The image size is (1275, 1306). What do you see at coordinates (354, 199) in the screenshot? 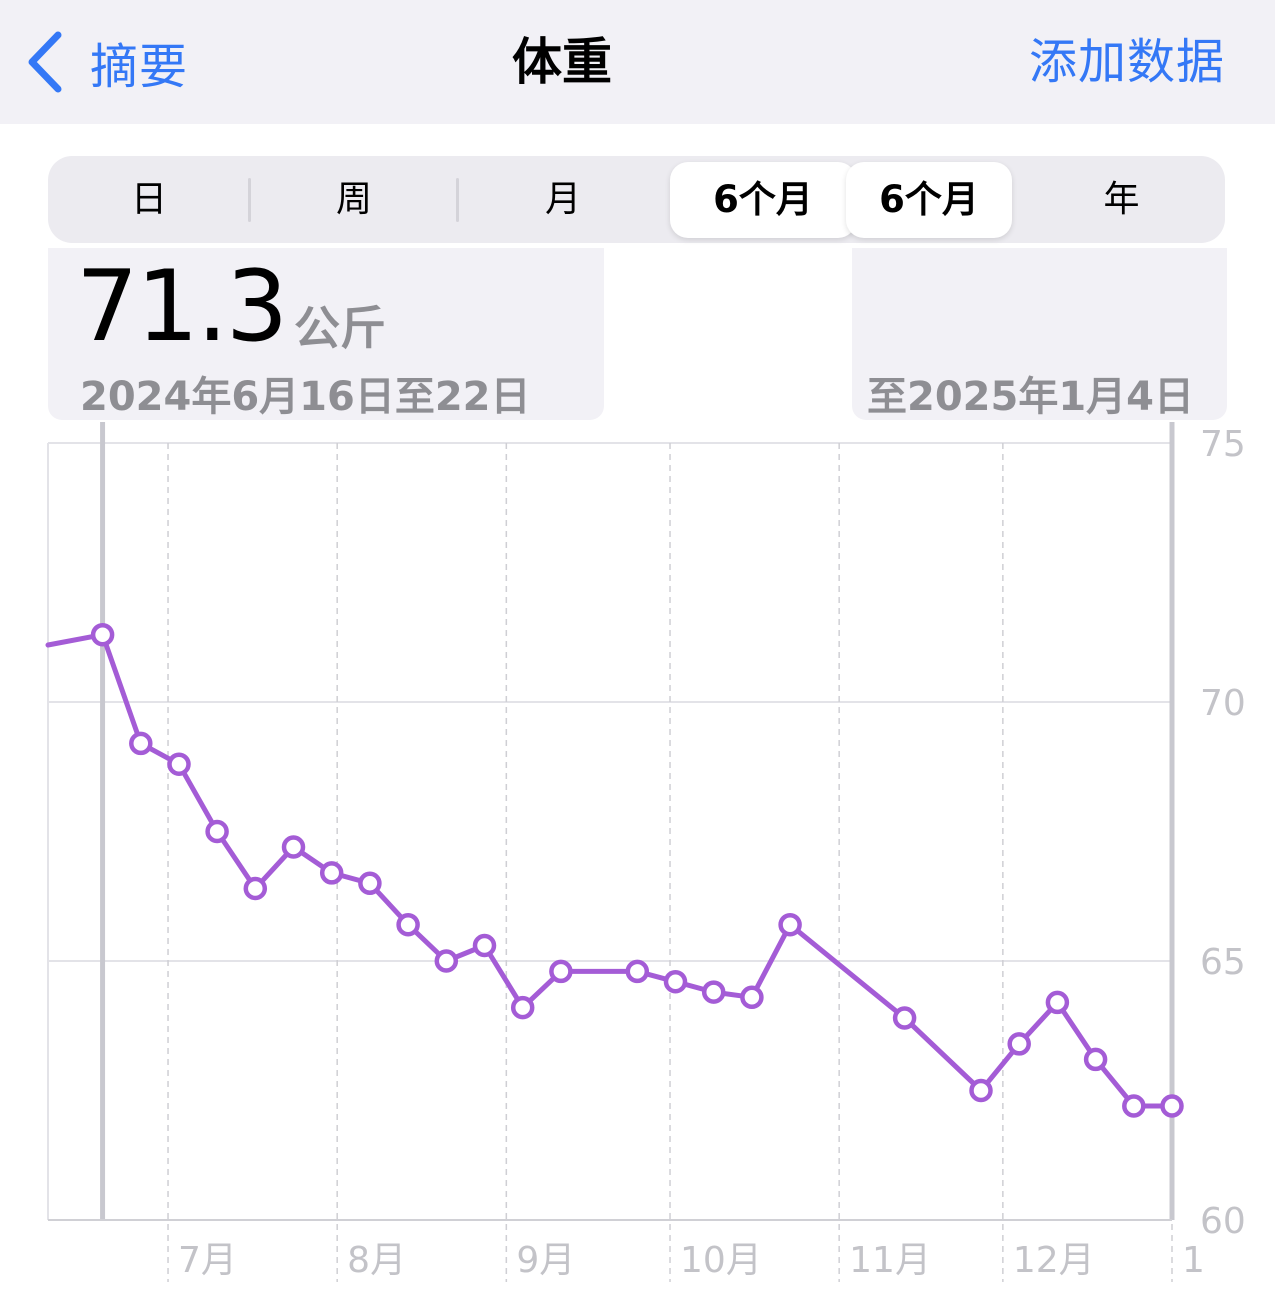
I see `segment-week: 周` at bounding box center [354, 199].